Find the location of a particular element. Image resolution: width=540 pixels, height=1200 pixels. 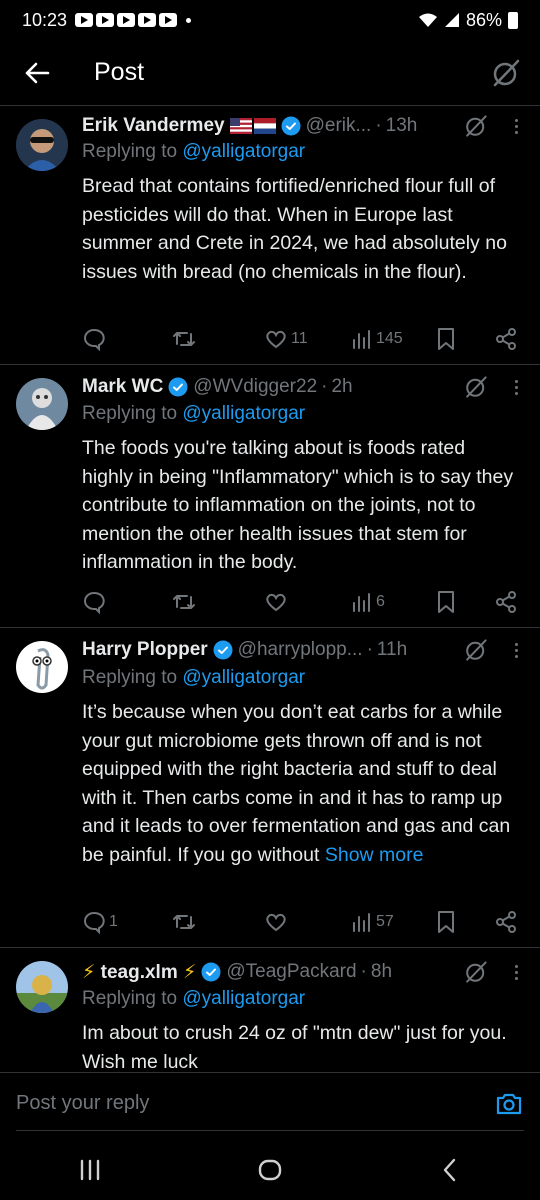

replying-to: Replying to @yalligatorgar is located at coordinates (193, 999).